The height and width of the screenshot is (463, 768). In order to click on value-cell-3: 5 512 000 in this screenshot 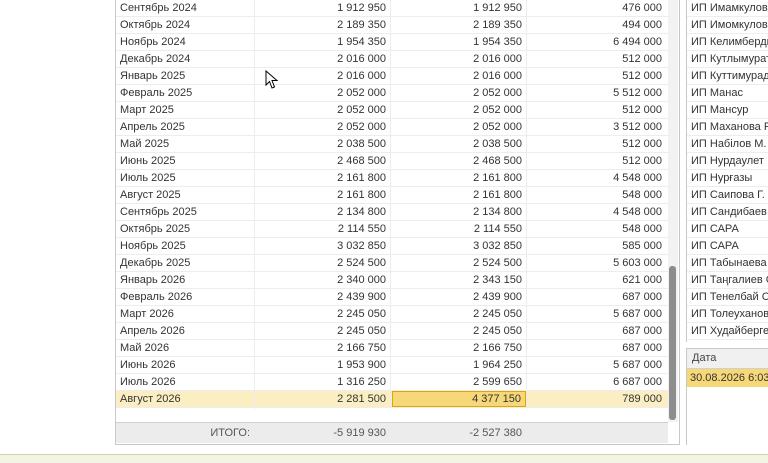, I will do `click(596, 93)`.